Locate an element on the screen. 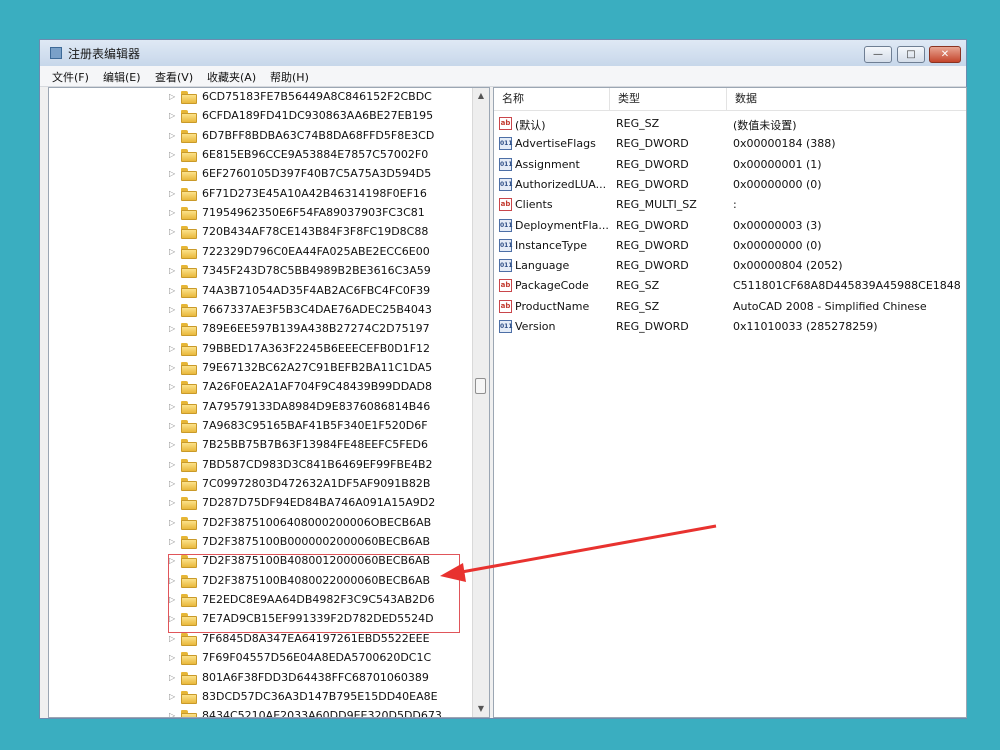 The width and height of the screenshot is (1000, 750). maximize-button: □ is located at coordinates (911, 54).